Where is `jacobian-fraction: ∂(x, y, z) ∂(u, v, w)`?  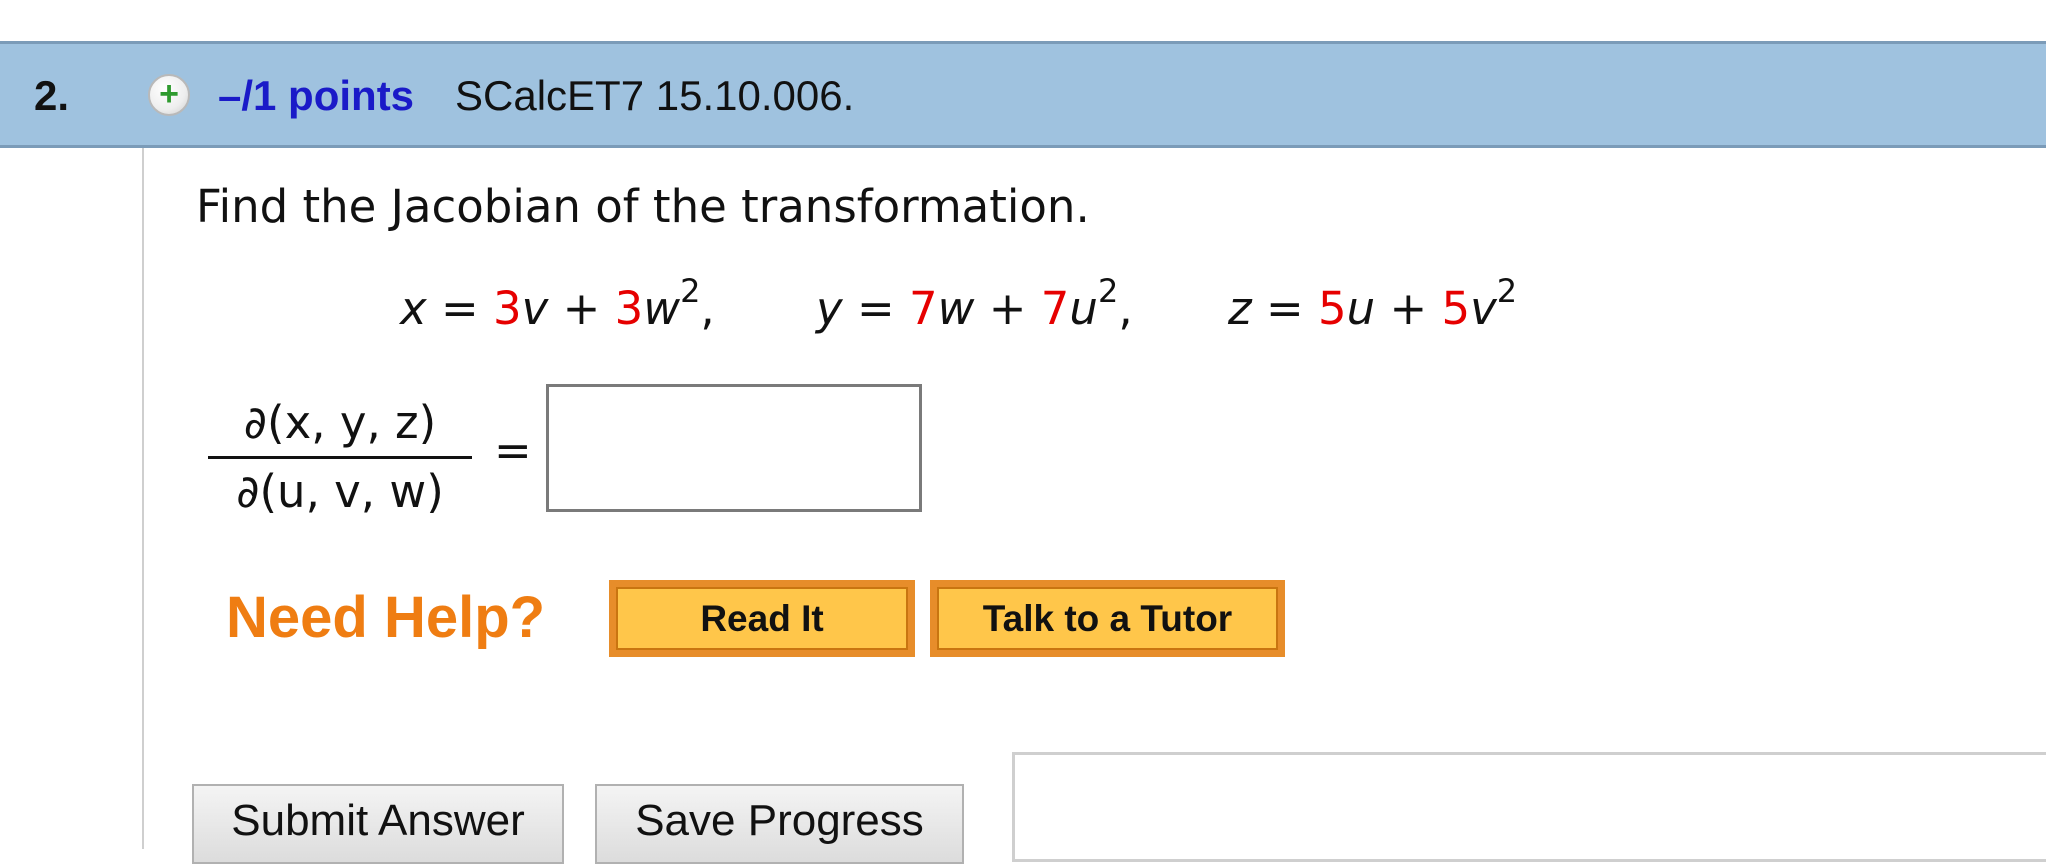 jacobian-fraction: ∂(x, y, z) ∂(u, v, w) is located at coordinates (340, 458).